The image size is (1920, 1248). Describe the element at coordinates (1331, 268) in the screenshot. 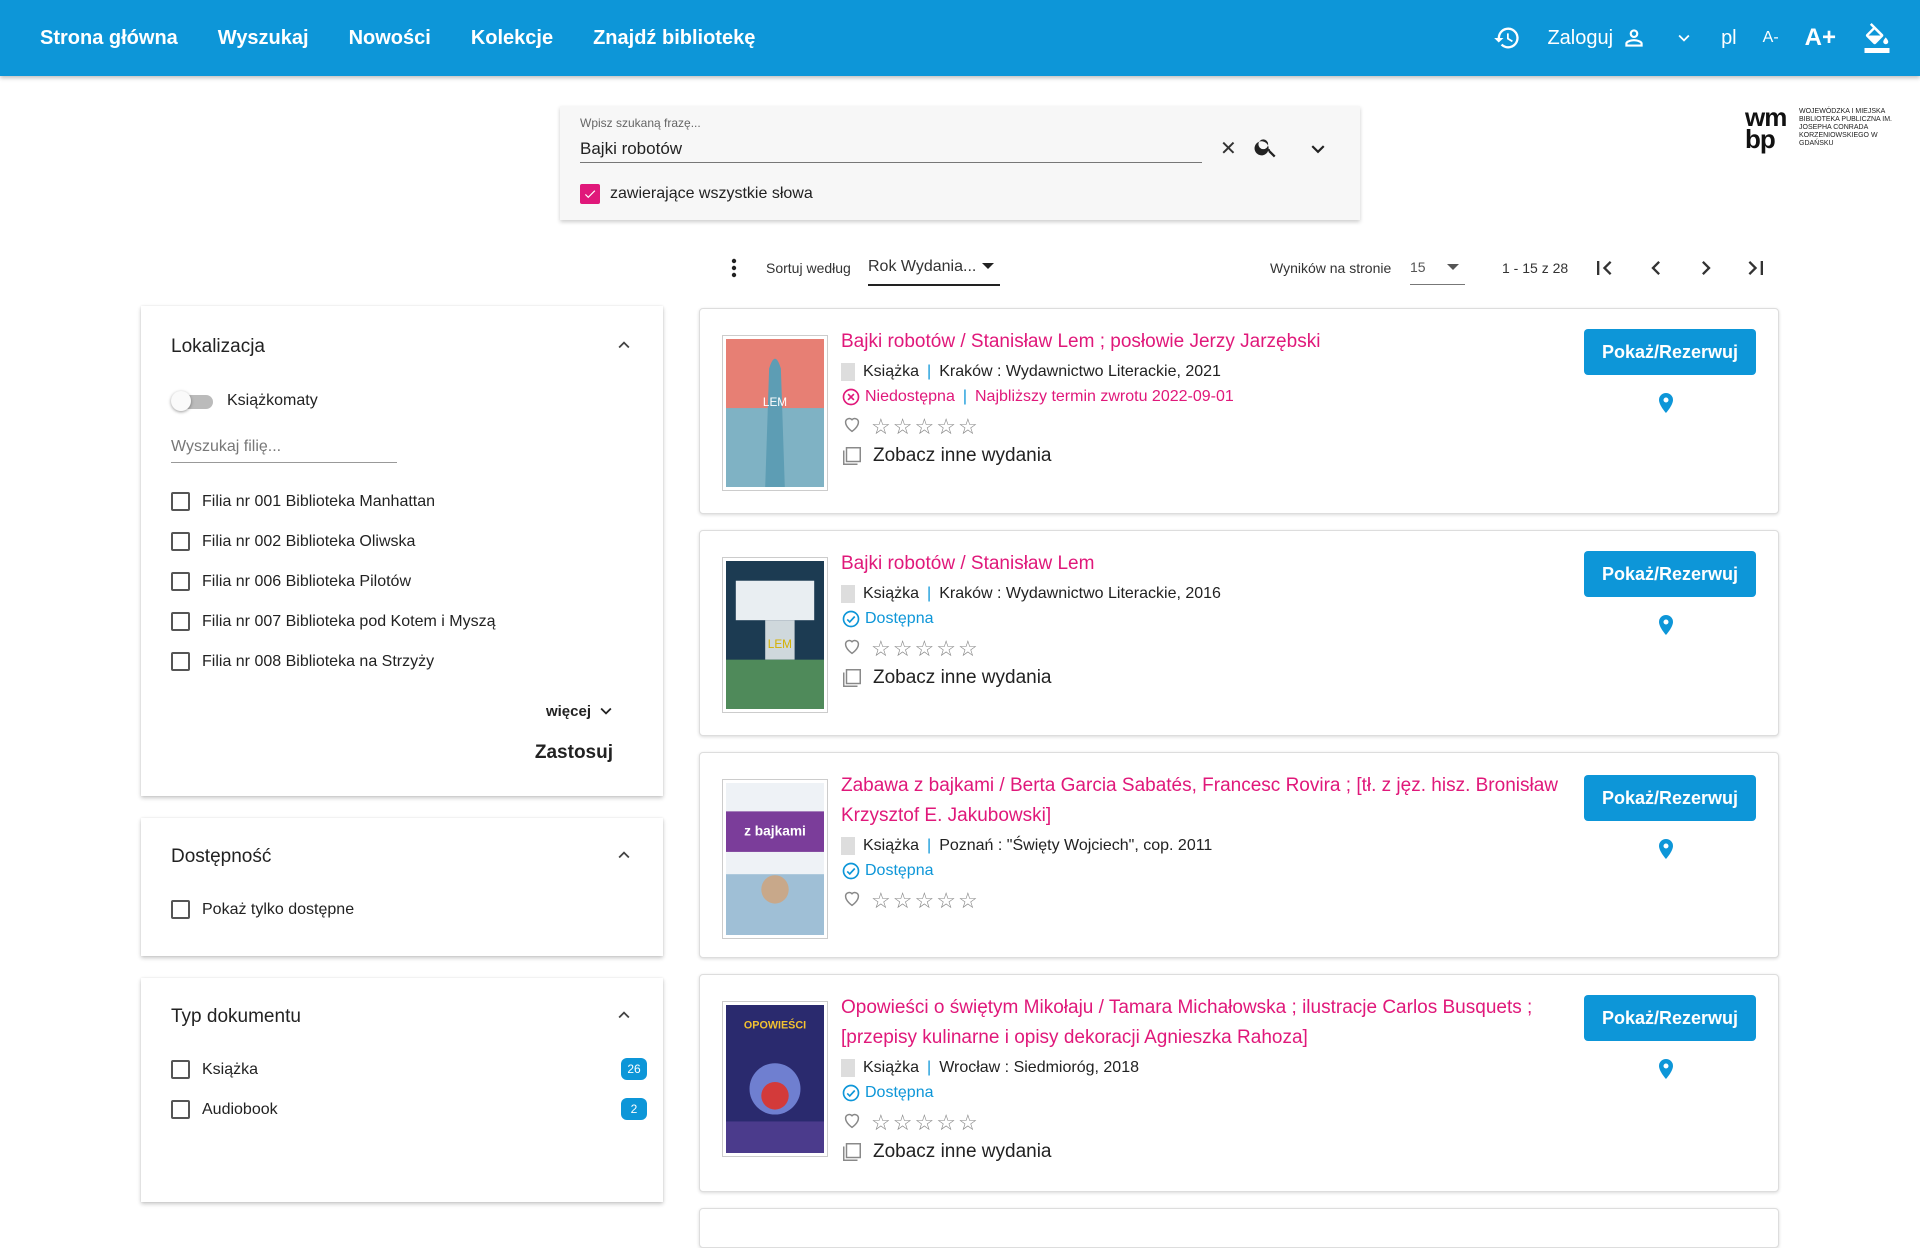

I see `per-page-label: Wyników na stronie` at that location.